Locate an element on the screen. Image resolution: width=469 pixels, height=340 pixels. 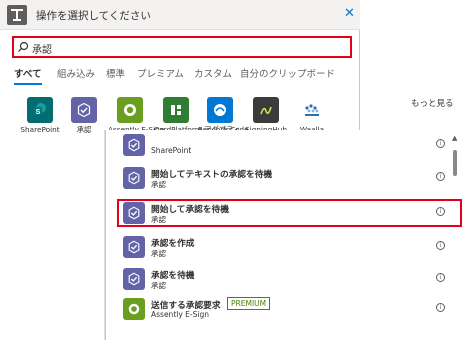
panel-header: 操作を選択してください ✕ is located at coordinates (180, 15).